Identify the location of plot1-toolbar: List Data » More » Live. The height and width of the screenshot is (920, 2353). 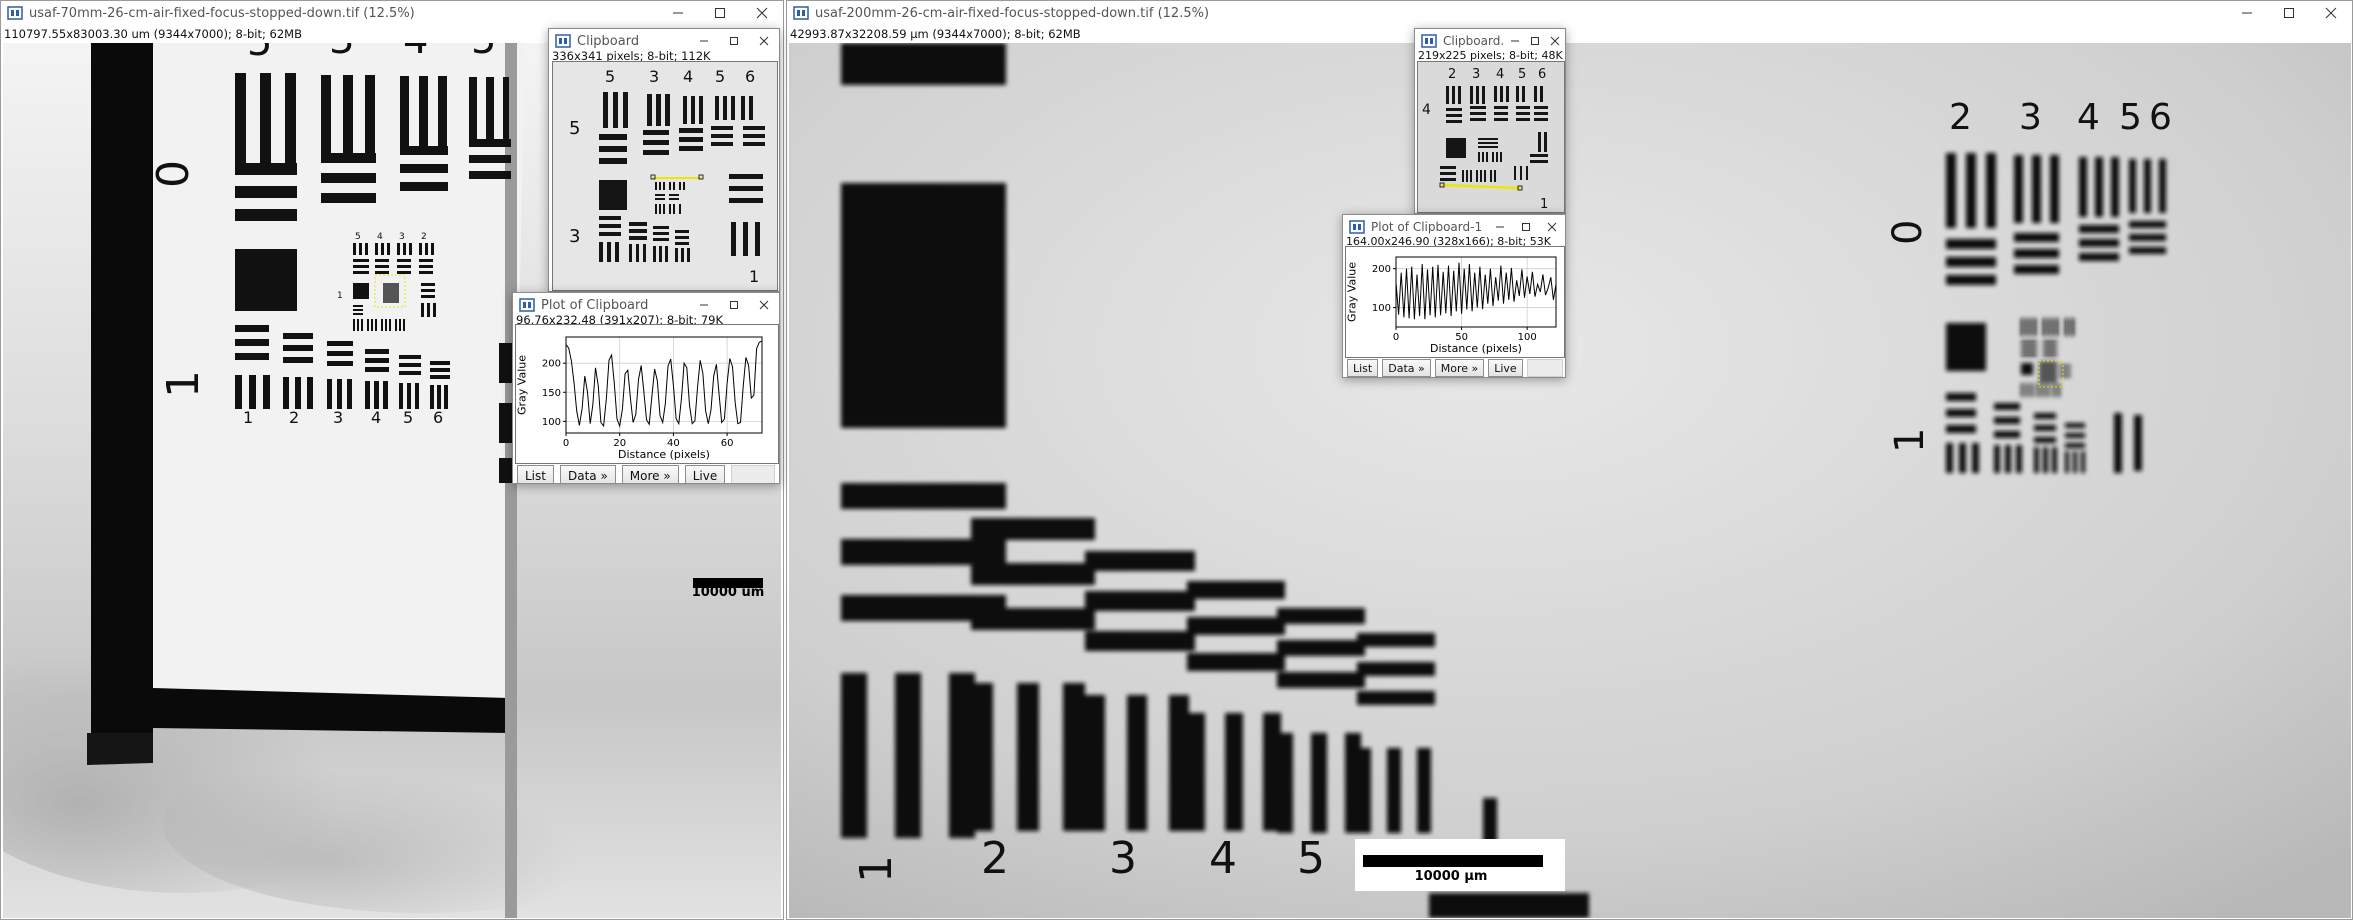
(1455, 368).